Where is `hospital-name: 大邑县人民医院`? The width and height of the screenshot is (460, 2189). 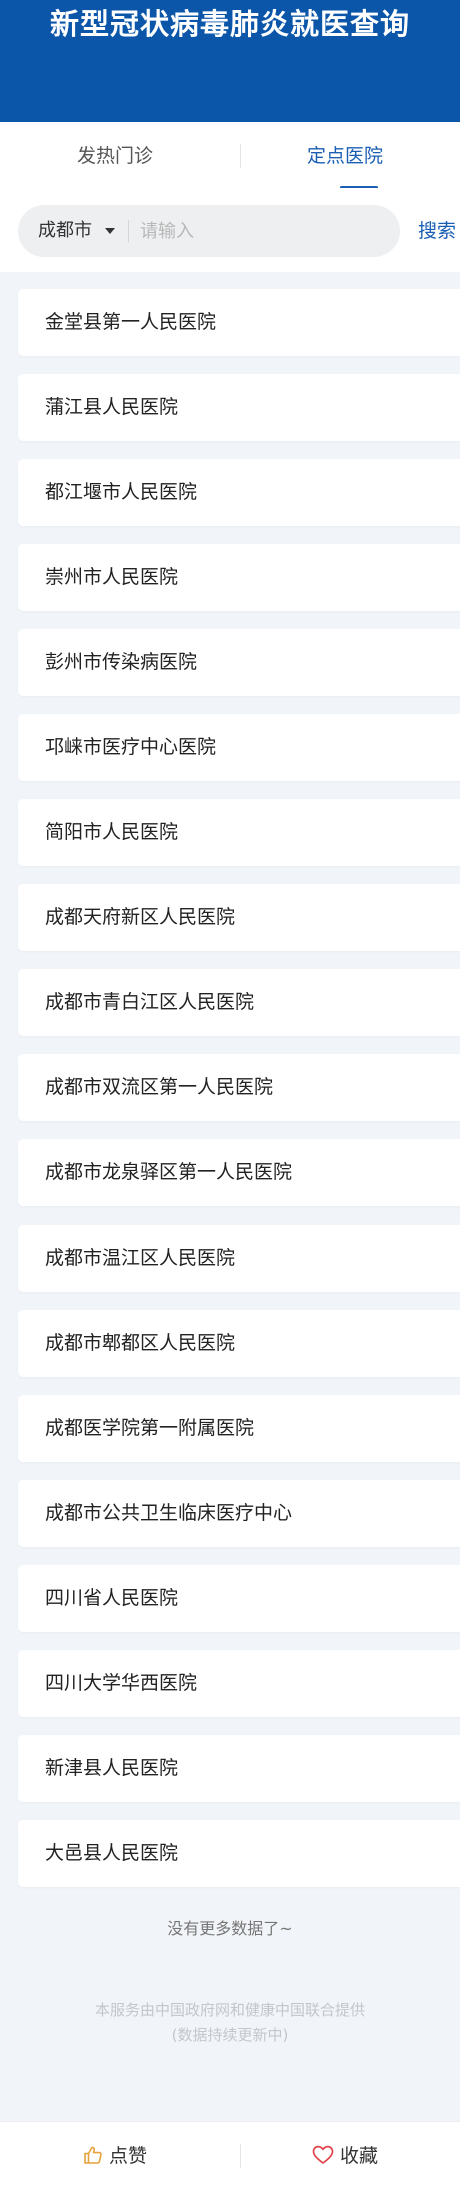
hospital-name: 大邑县人民医院 is located at coordinates (112, 1852).